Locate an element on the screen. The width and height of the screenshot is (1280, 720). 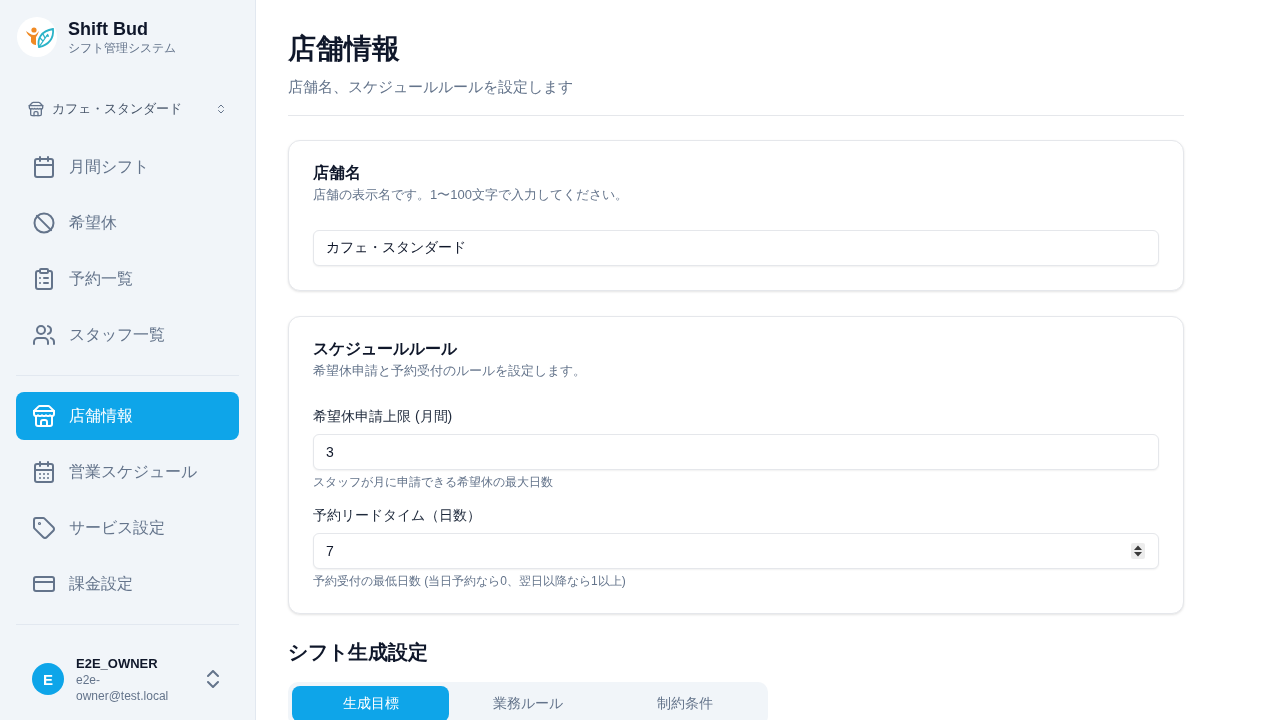
tab: 業務ルール is located at coordinates (528, 703).